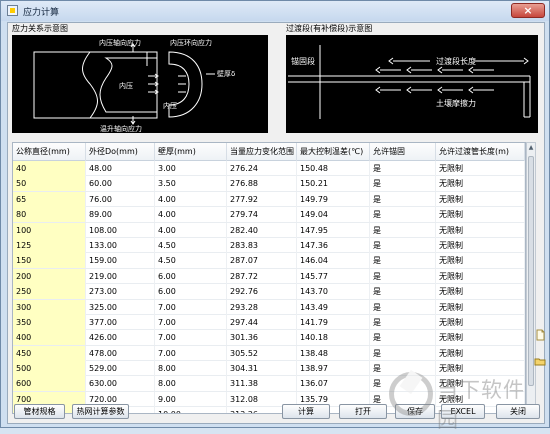 This screenshot has height=434, width=550. Describe the element at coordinates (333, 307) in the screenshot. I see `max-temperature-difference-cell: 143.49` at that location.